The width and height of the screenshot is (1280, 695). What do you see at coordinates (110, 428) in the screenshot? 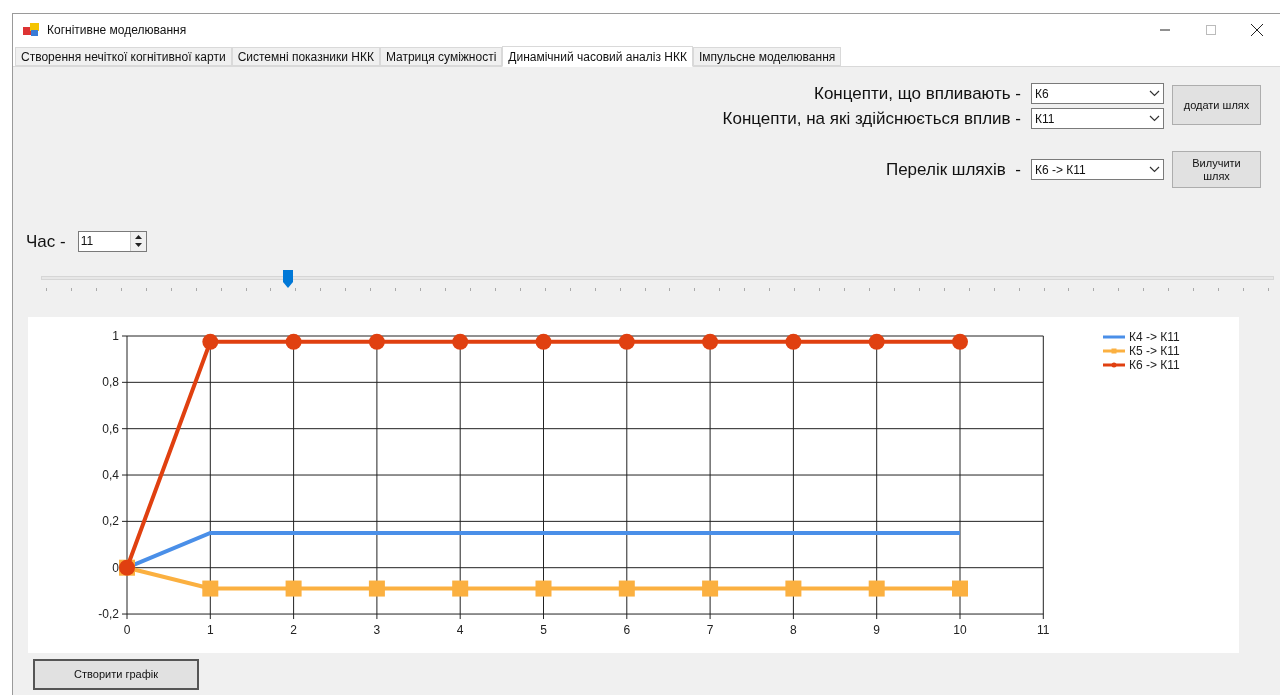
I see `y-axis-label: 0,6` at bounding box center [110, 428].